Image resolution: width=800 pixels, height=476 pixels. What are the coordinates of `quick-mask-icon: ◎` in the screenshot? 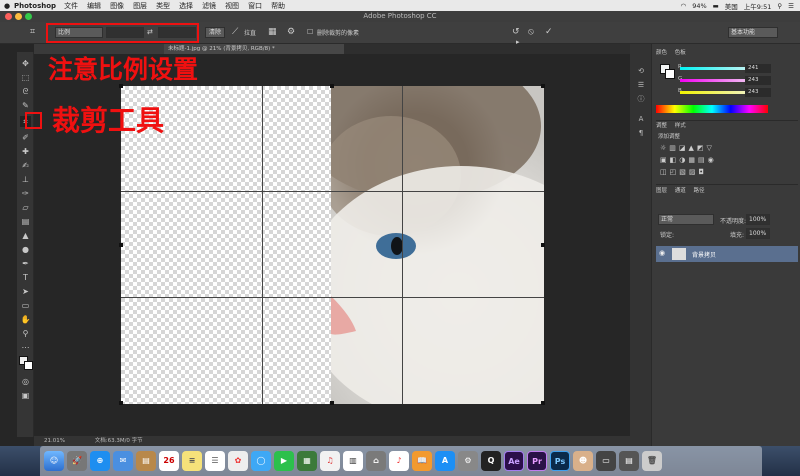 It's located at (25, 381).